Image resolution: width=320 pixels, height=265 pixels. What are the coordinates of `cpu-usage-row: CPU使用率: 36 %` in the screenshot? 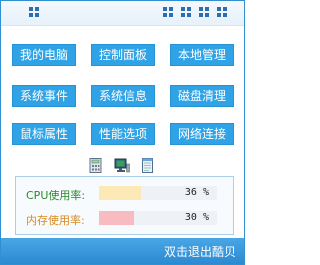 It's located at (124, 193).